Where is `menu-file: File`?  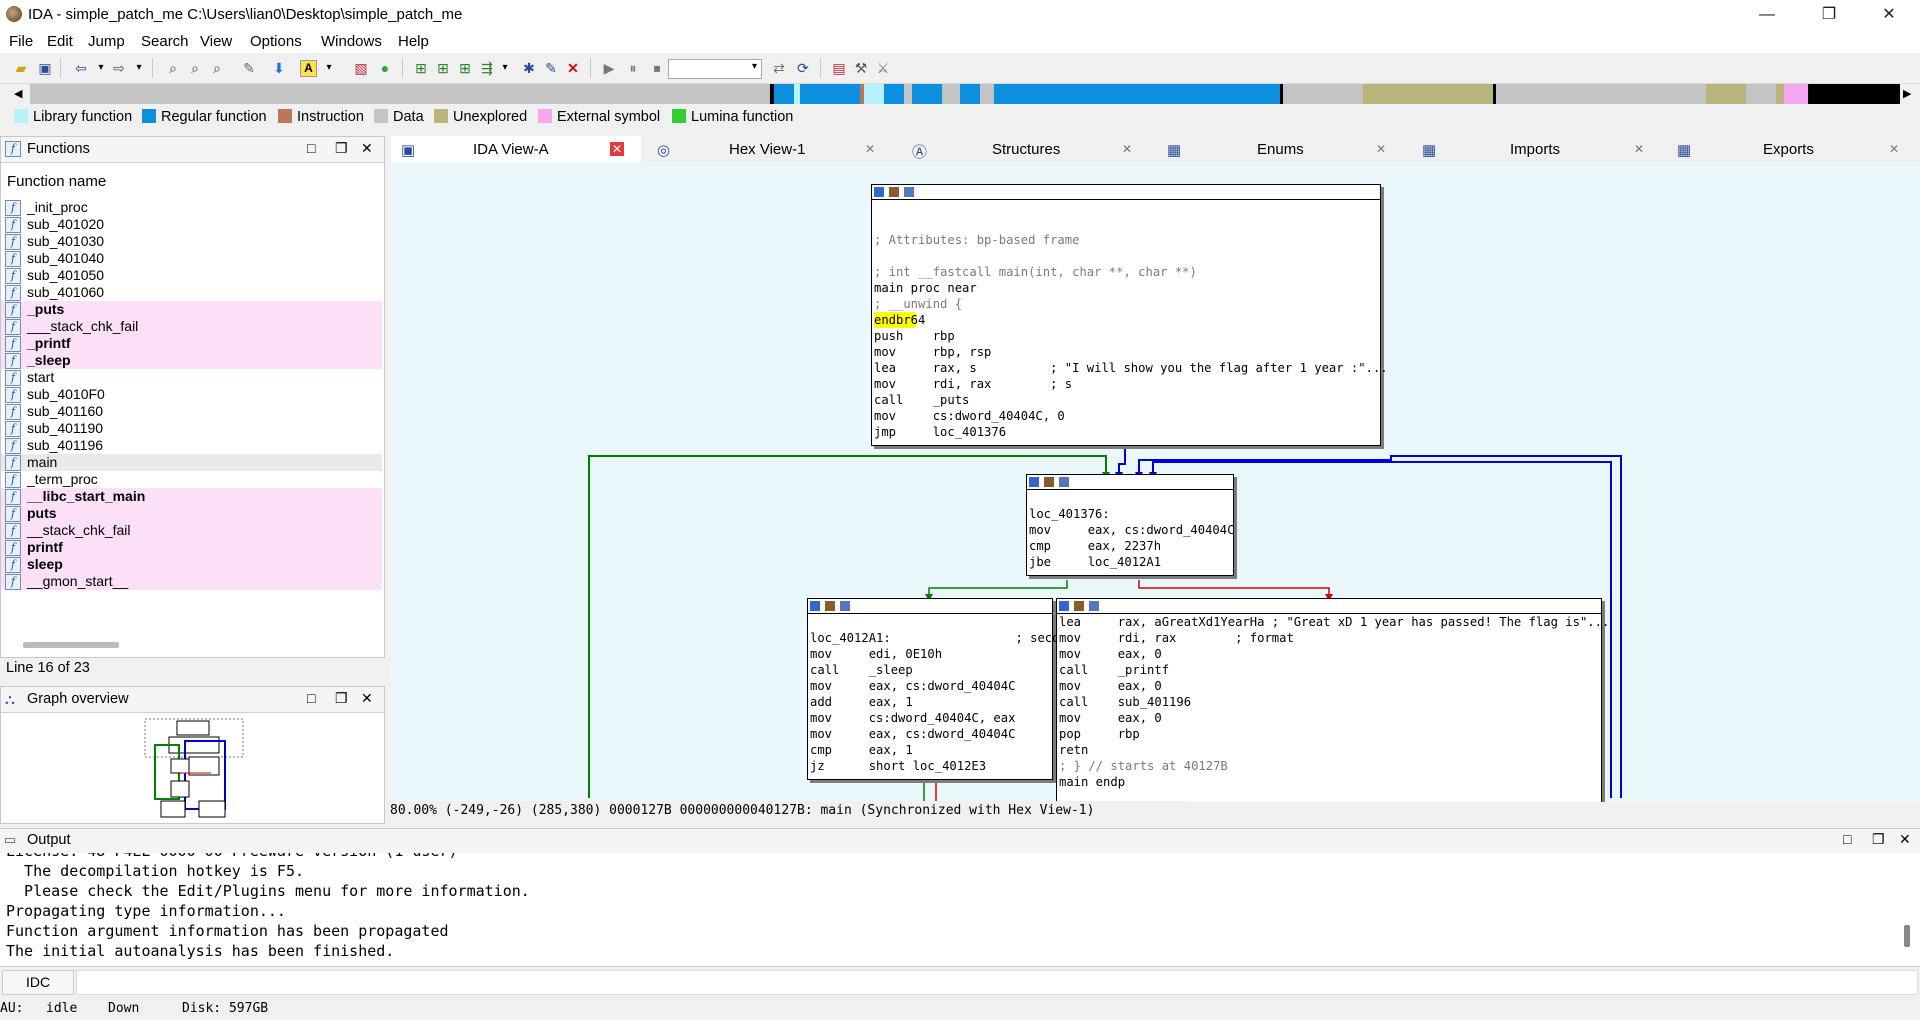
menu-file: File is located at coordinates (21, 41).